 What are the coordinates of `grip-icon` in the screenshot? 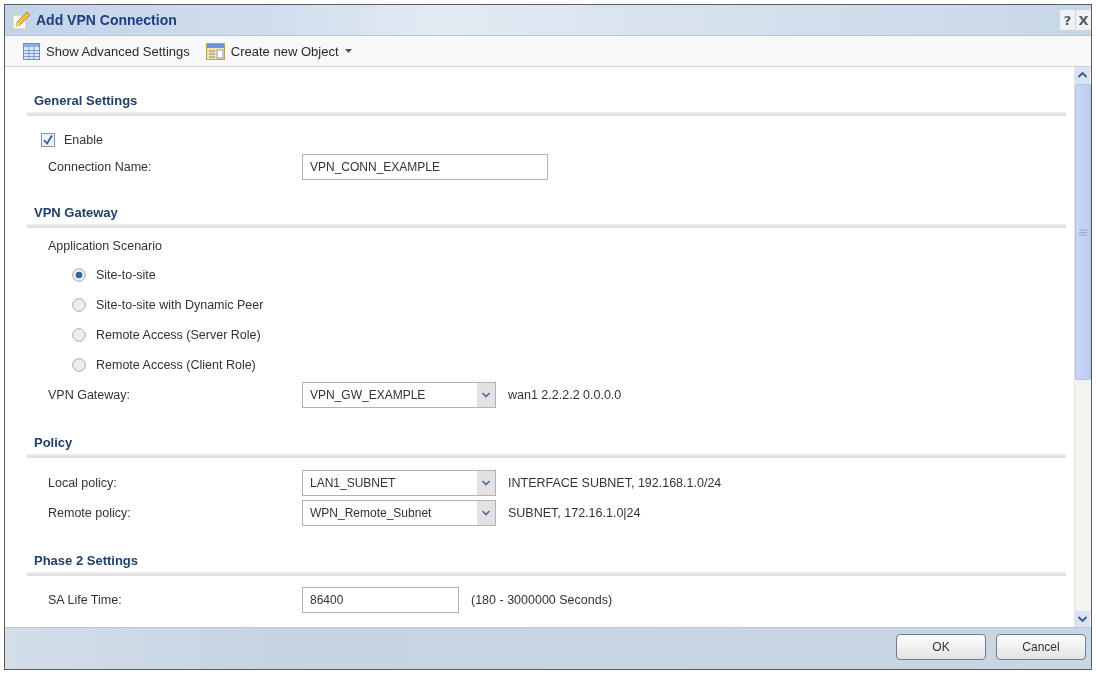 It's located at (1083, 232).